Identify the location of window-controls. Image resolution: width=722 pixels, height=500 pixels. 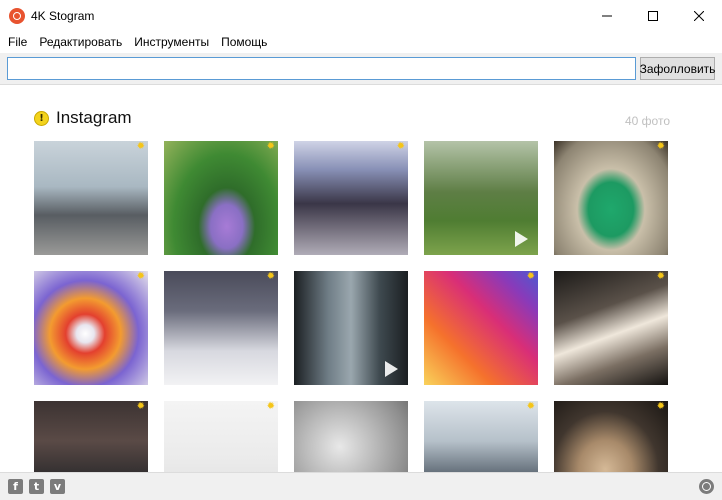
(653, 15).